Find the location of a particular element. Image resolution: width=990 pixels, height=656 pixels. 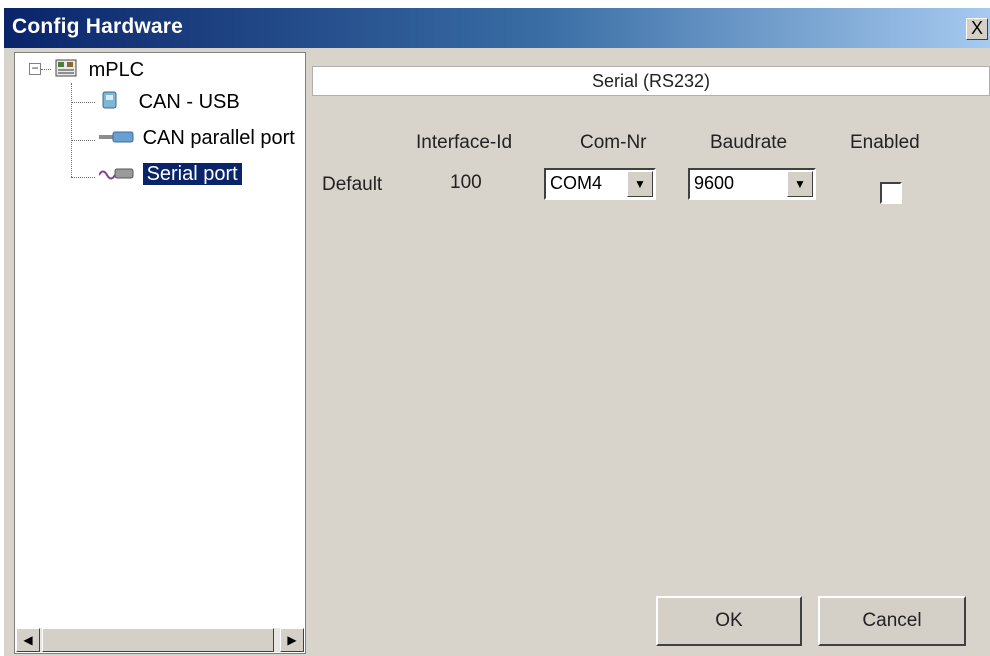

enabled-checkbox is located at coordinates (891, 193).